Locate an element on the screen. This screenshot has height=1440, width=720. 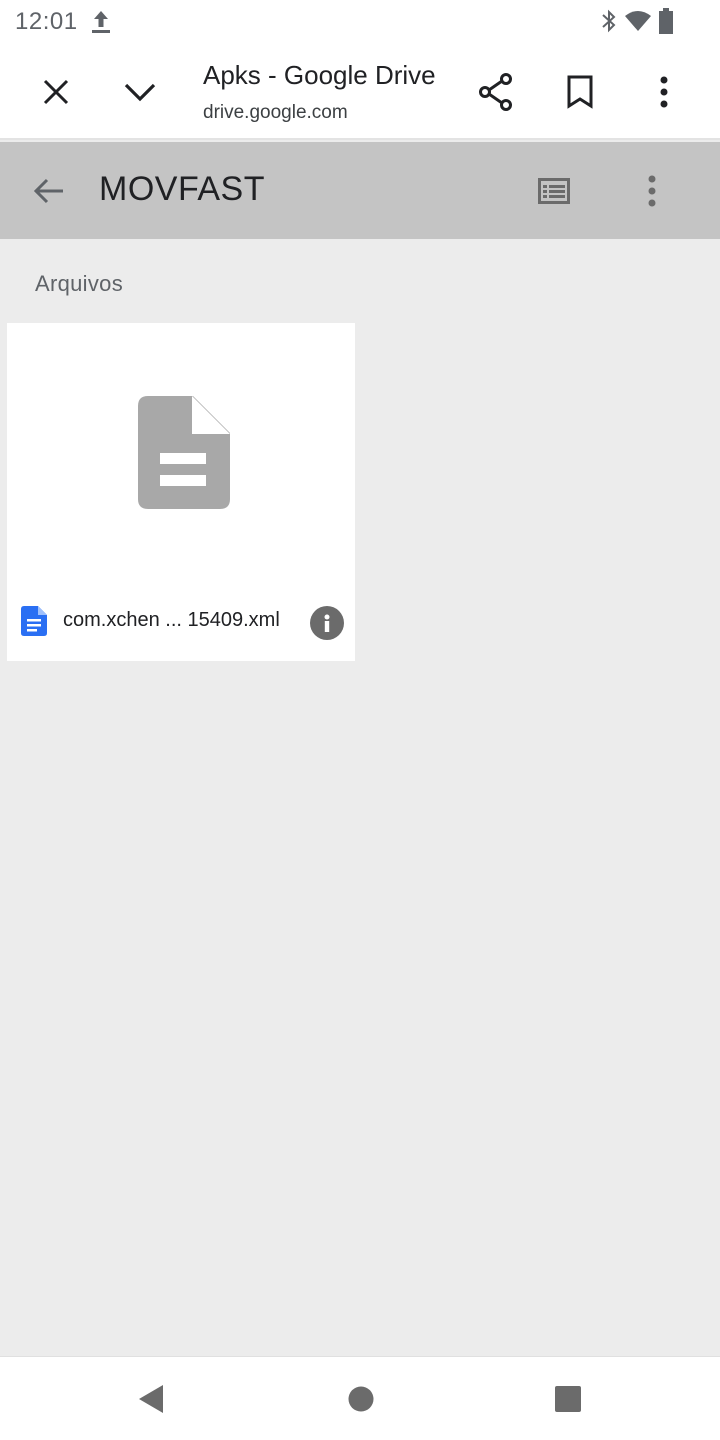
bookmark-icon is located at coordinates (580, 92).